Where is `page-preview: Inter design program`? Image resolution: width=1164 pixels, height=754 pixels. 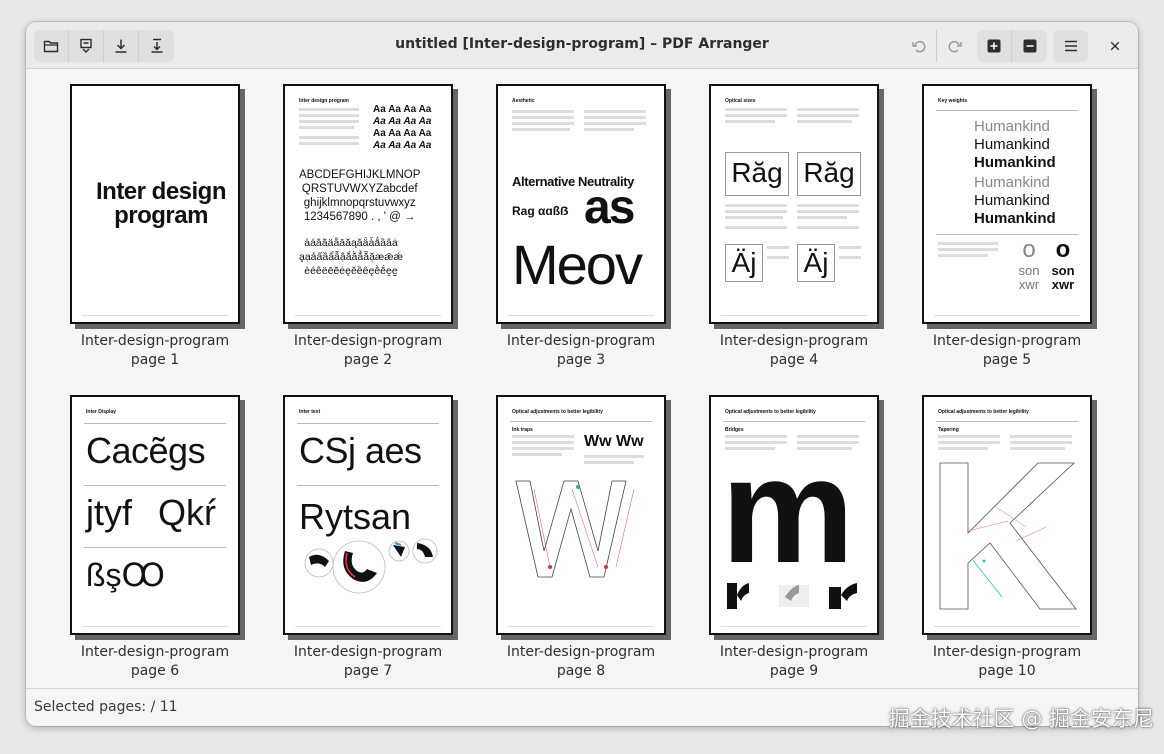
page-preview: Inter design program is located at coordinates (155, 204).